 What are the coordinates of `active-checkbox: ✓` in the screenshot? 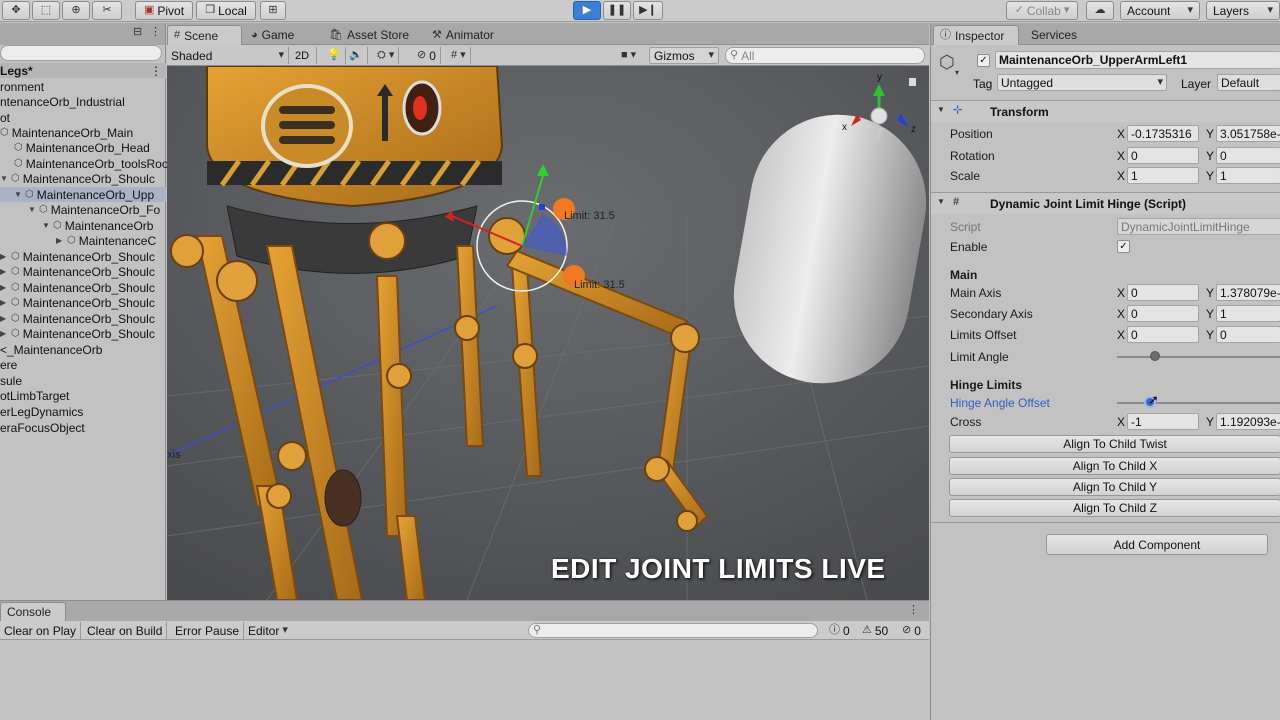 It's located at (983, 60).